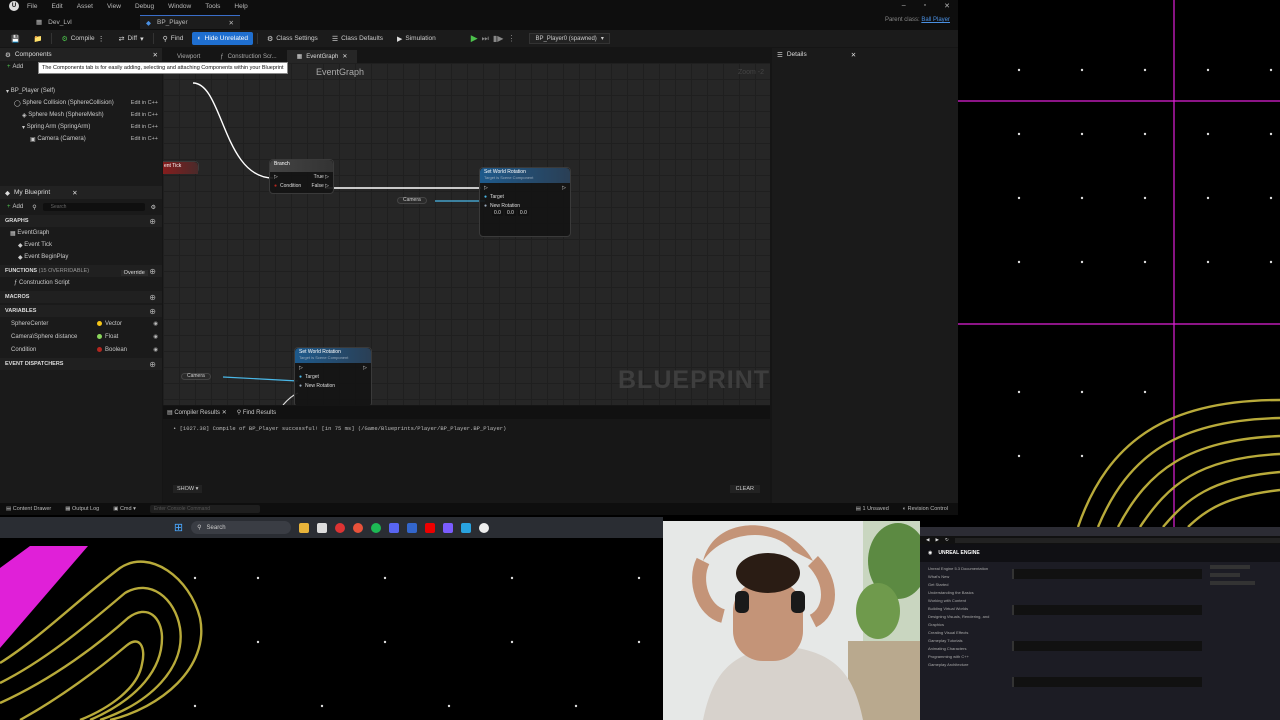 Image resolution: width=1280 pixels, height=720 pixels. Describe the element at coordinates (152, 271) in the screenshot. I see `add-function-icon: ⊕` at that location.